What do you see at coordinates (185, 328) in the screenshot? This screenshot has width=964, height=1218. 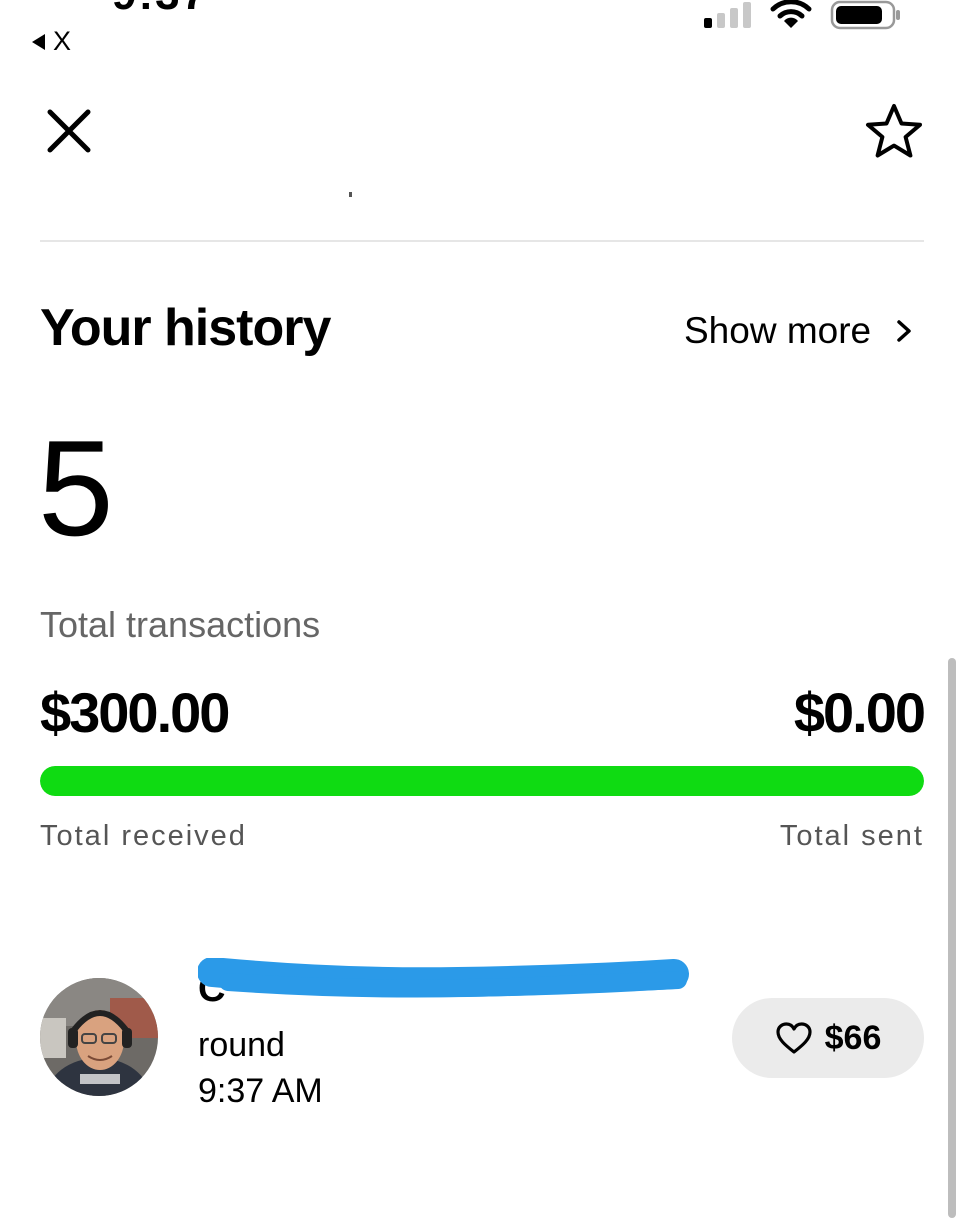 I see `section-title: Your history` at bounding box center [185, 328].